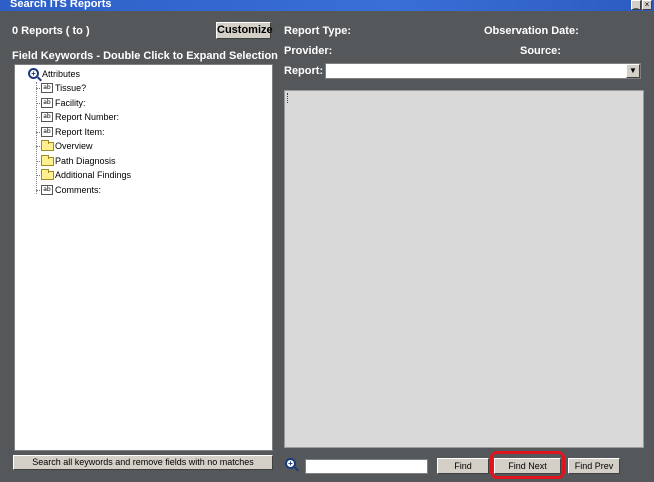  I want to click on title-bar: Search ITS Reports _ ×, so click(327, 5).